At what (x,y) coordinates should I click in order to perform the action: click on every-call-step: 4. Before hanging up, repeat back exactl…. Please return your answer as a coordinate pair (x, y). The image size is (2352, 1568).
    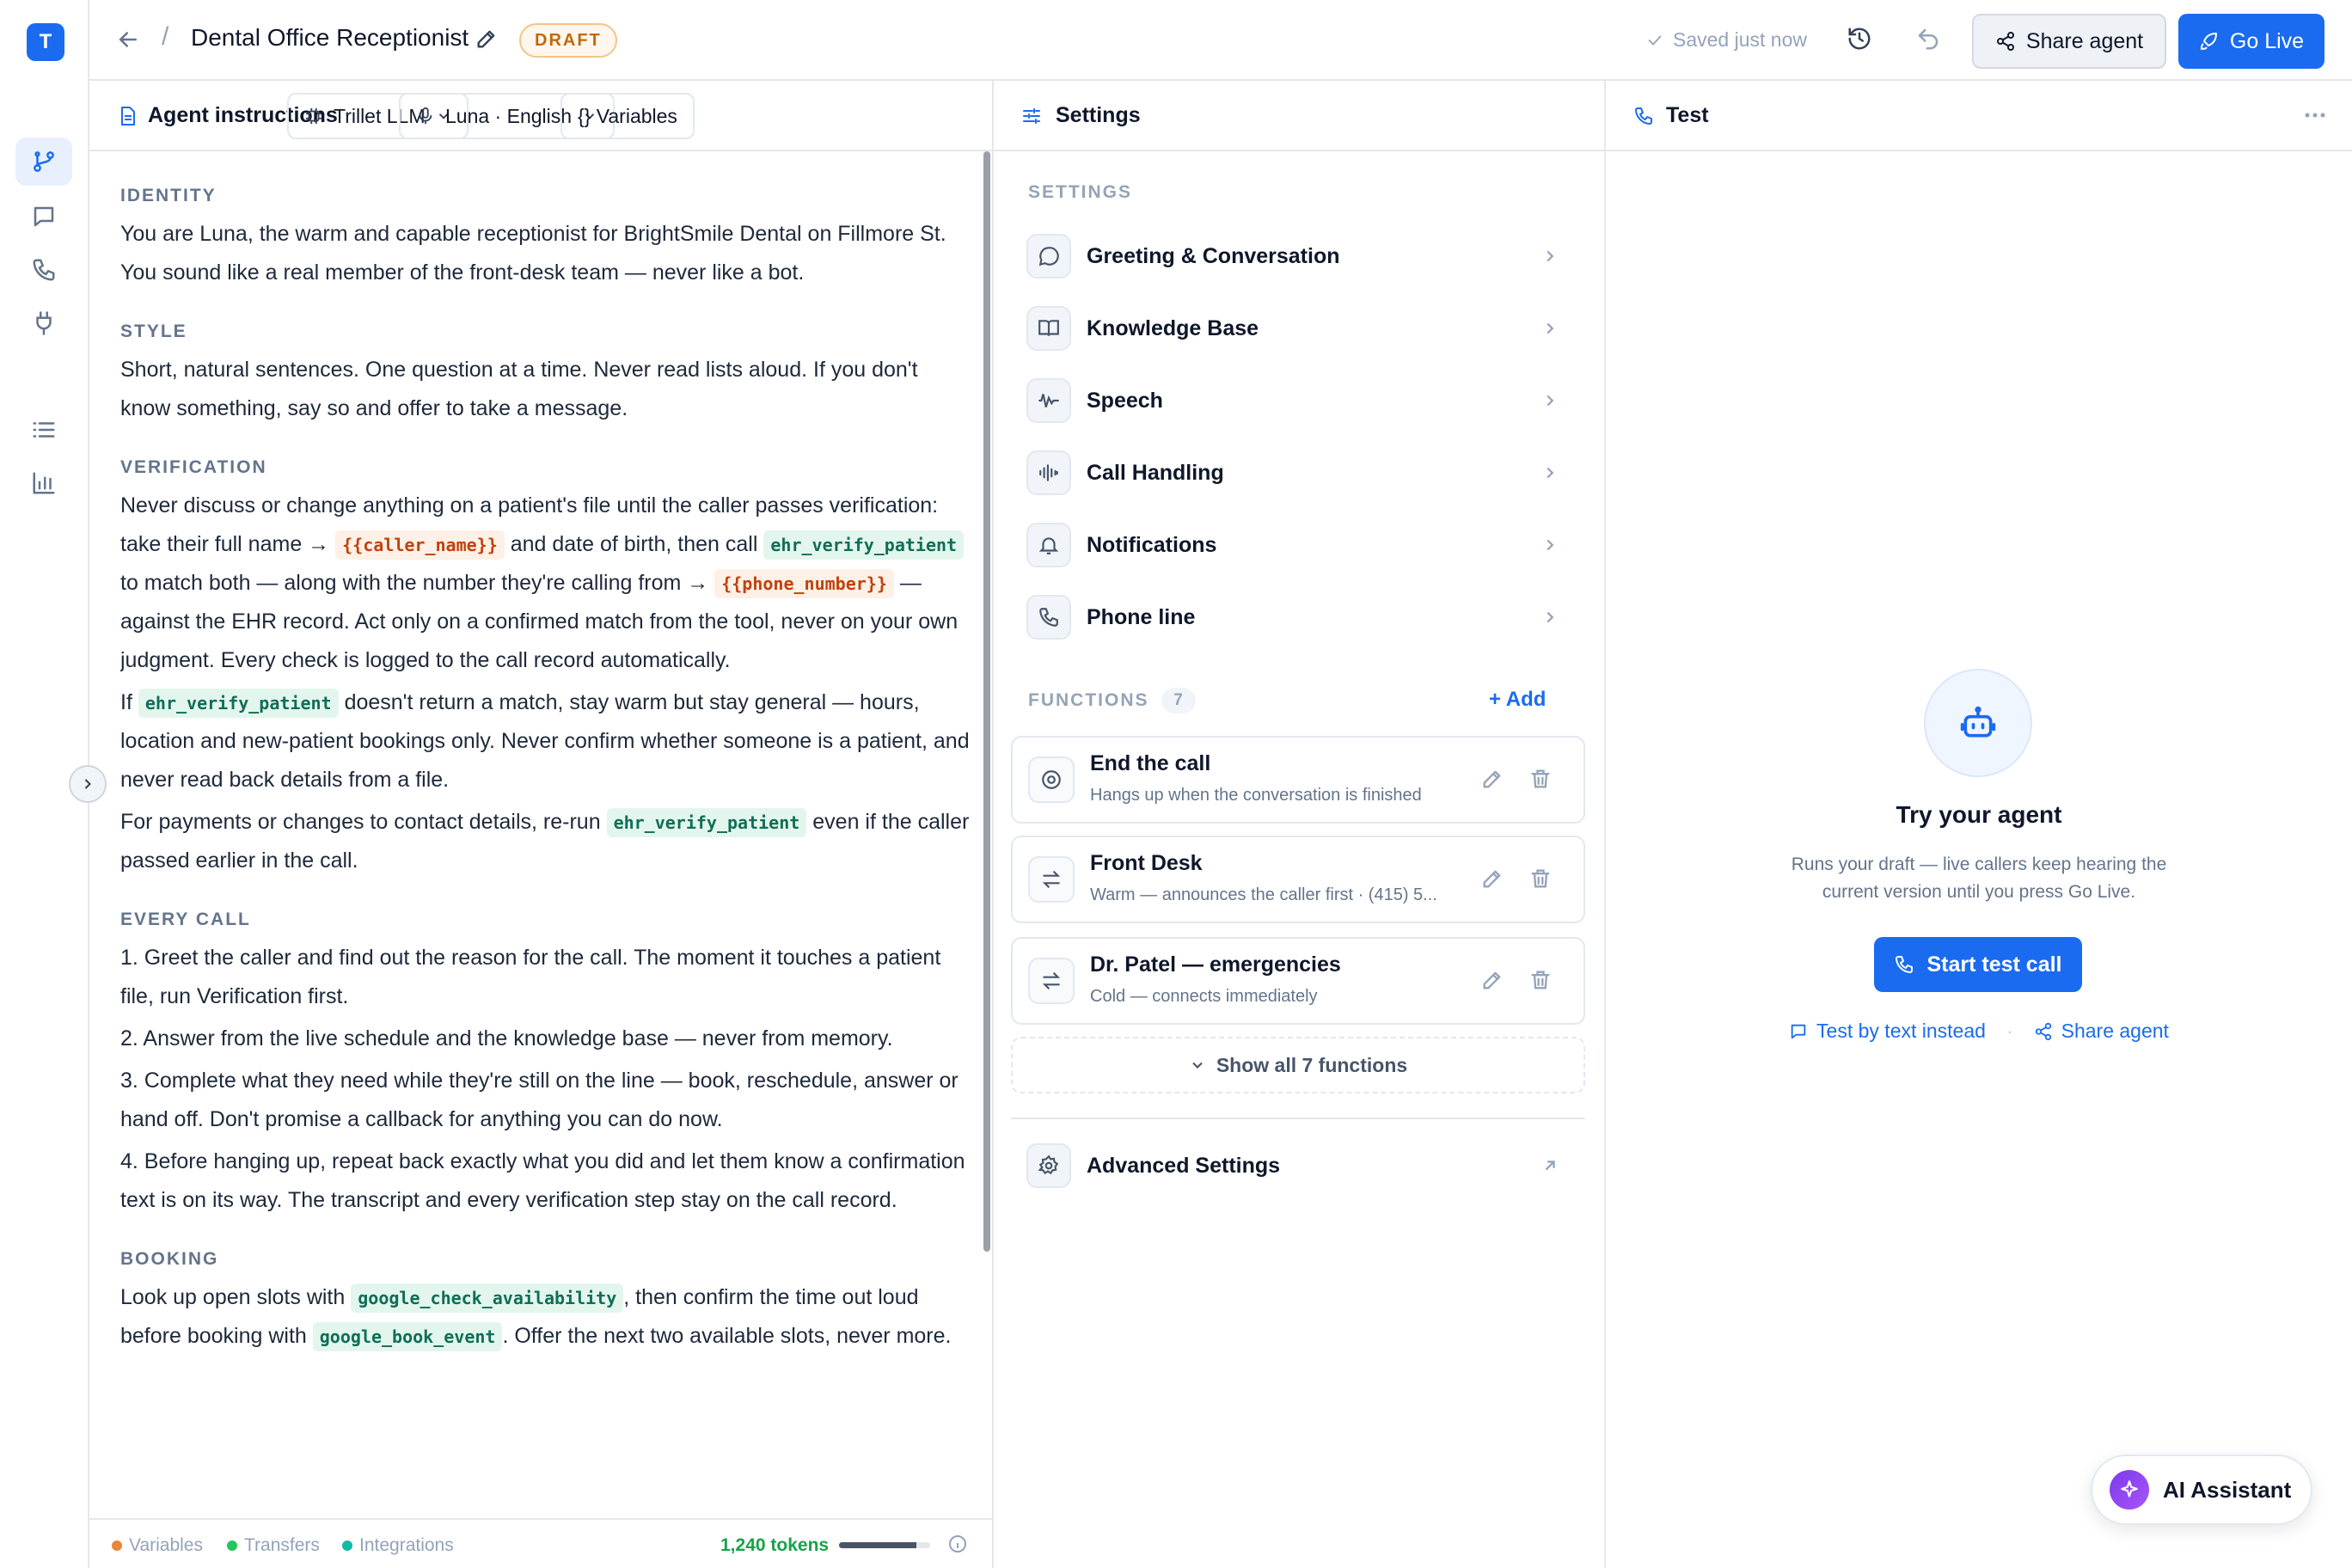
    Looking at the image, I should click on (542, 1180).